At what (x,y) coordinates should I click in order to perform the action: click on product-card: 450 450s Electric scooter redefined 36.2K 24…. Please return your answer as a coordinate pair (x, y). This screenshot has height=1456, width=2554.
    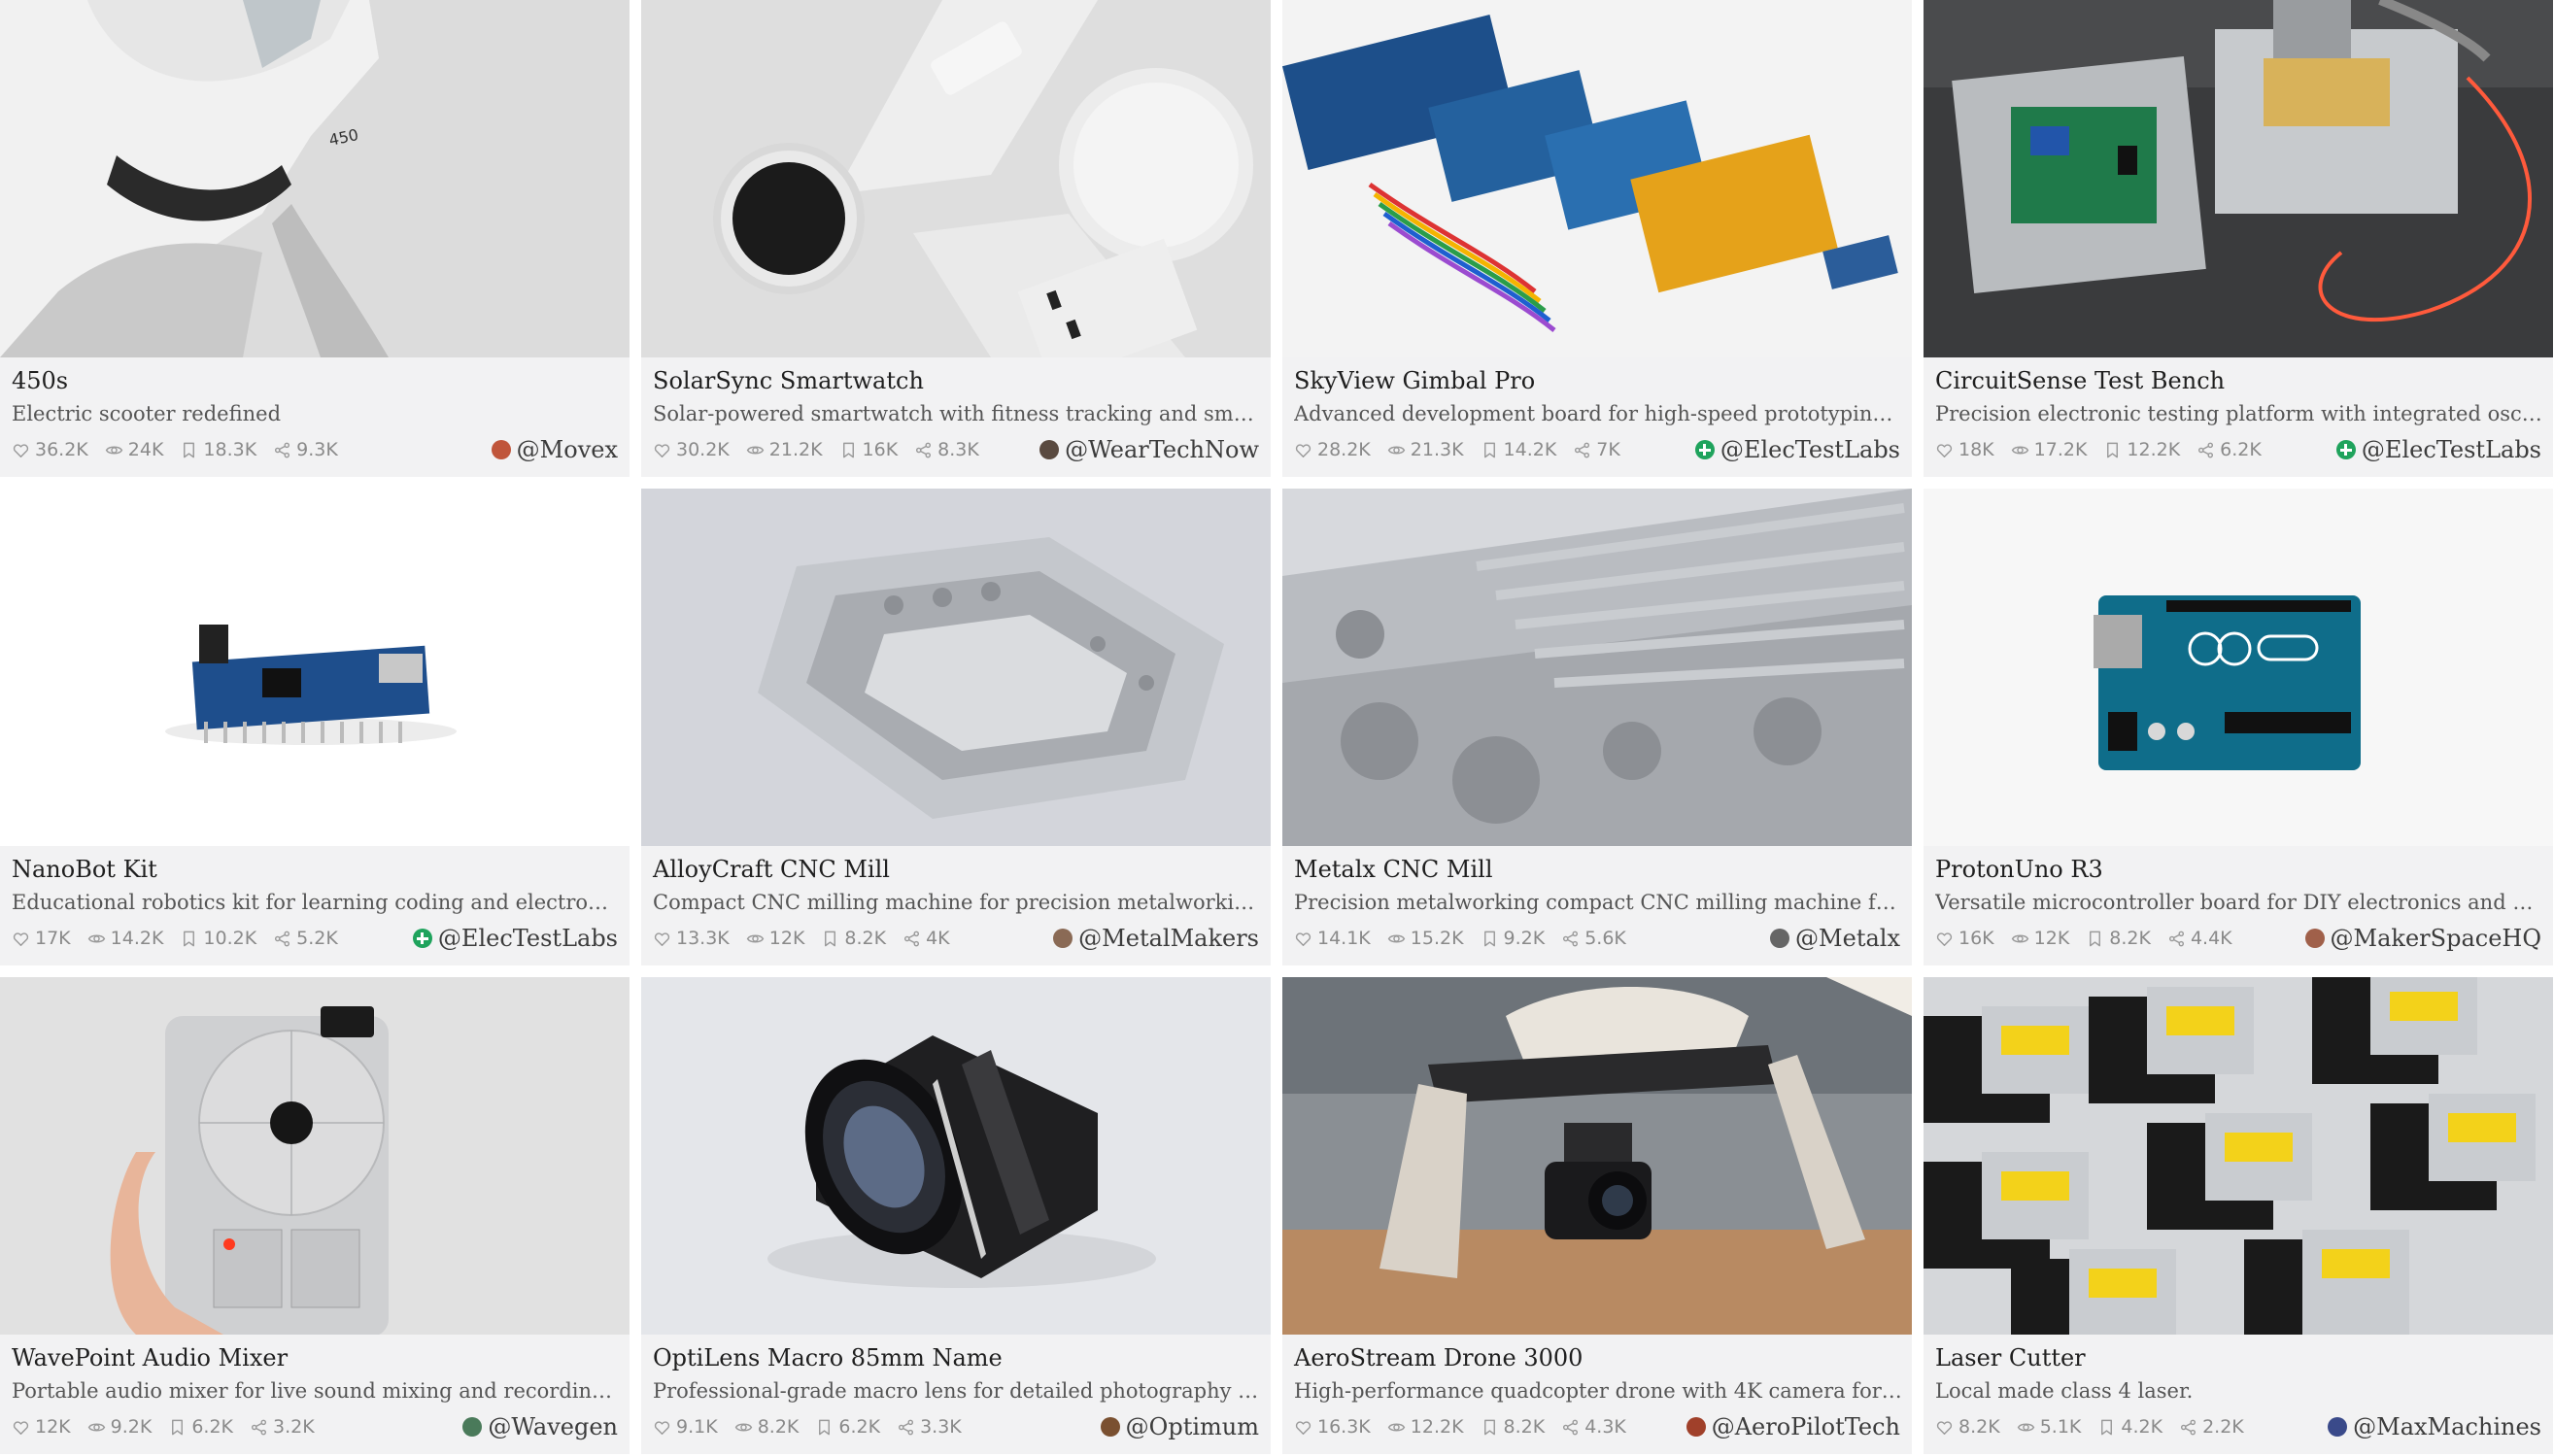
    Looking at the image, I should click on (315, 238).